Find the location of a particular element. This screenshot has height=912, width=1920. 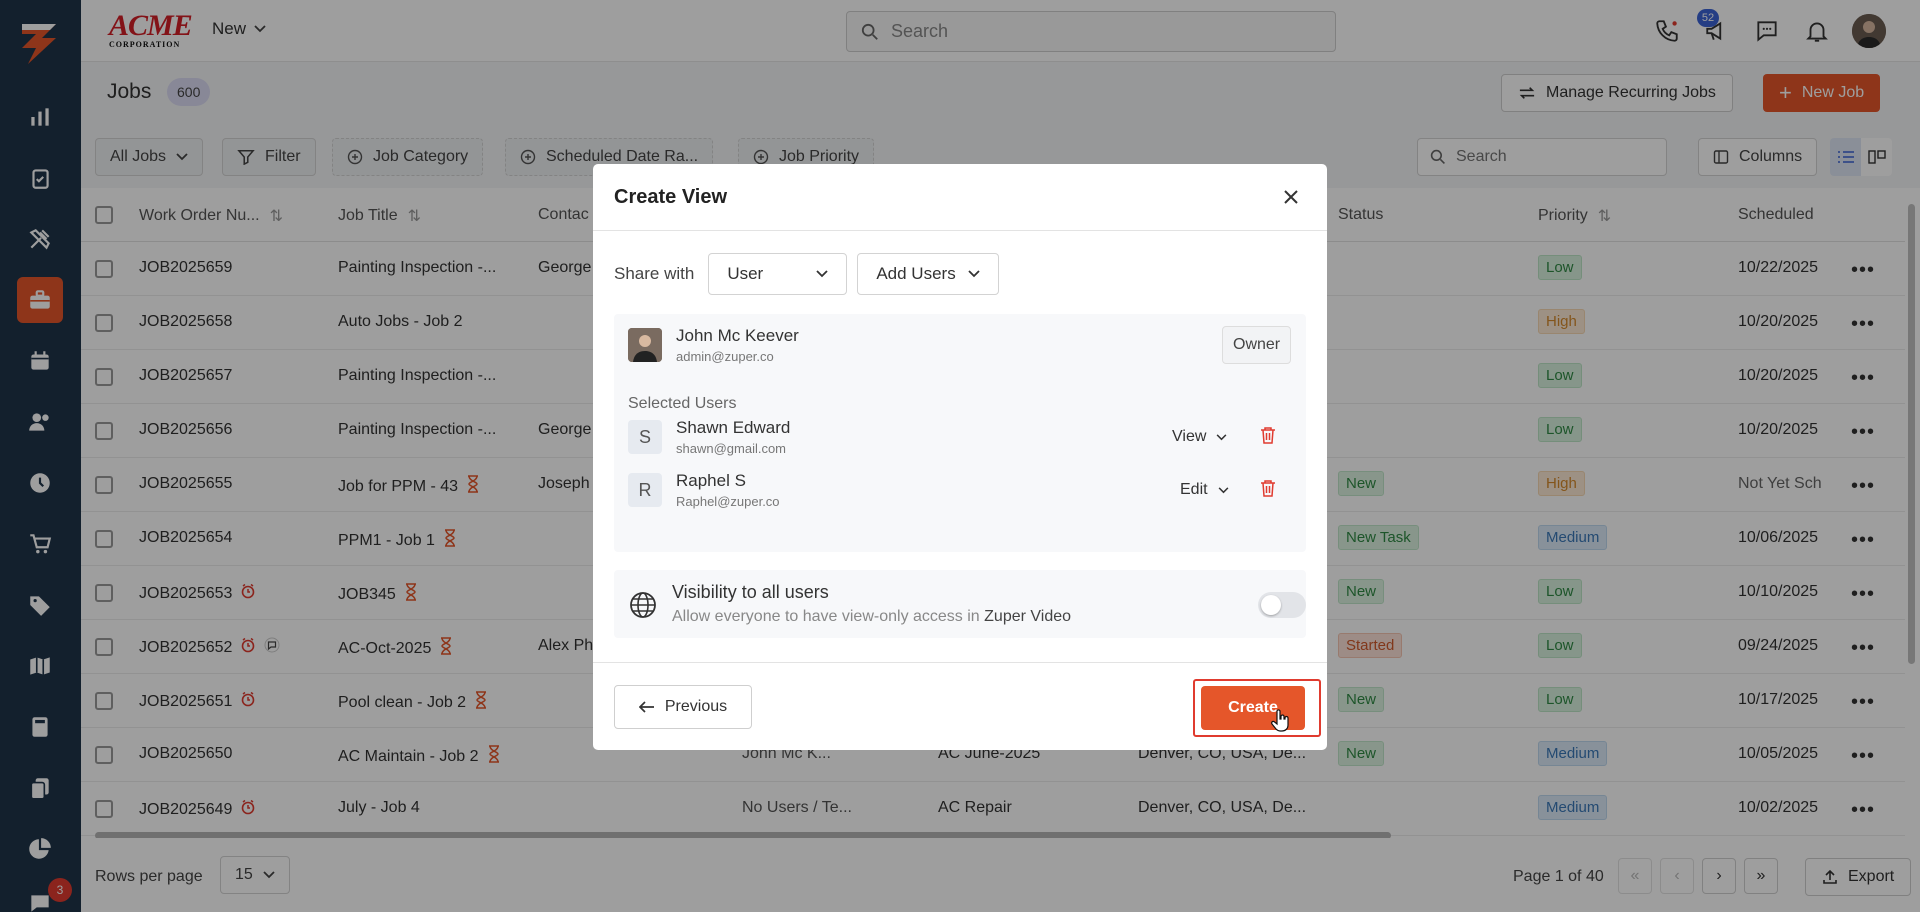

add-users-label: Add Users is located at coordinates (916, 273).